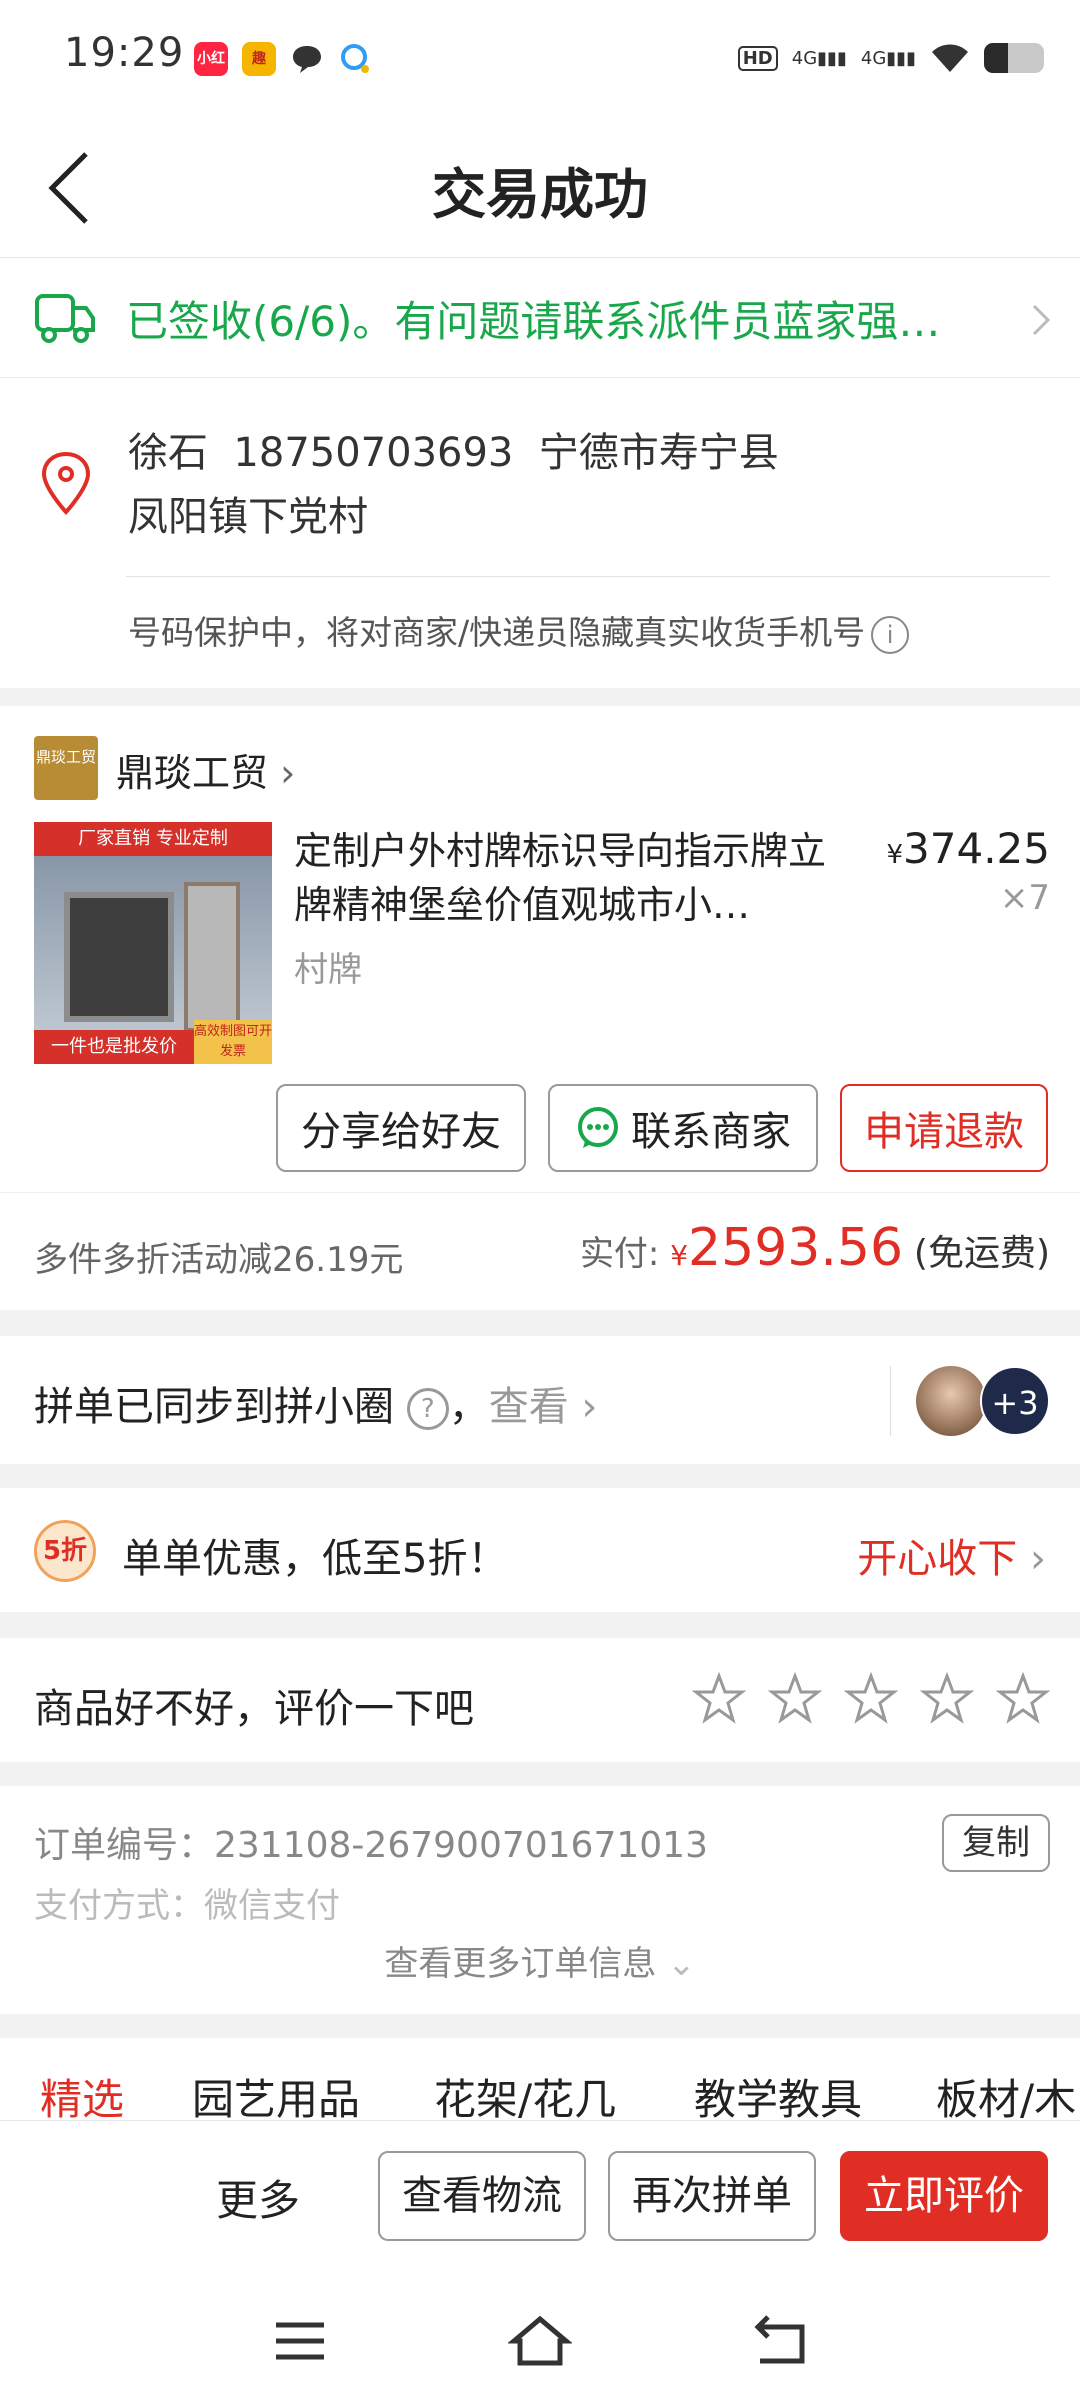 Image resolution: width=1080 pixels, height=2388 pixels. What do you see at coordinates (525, 2093) in the screenshot?
I see `tab-flower-stand: 花架/花几` at bounding box center [525, 2093].